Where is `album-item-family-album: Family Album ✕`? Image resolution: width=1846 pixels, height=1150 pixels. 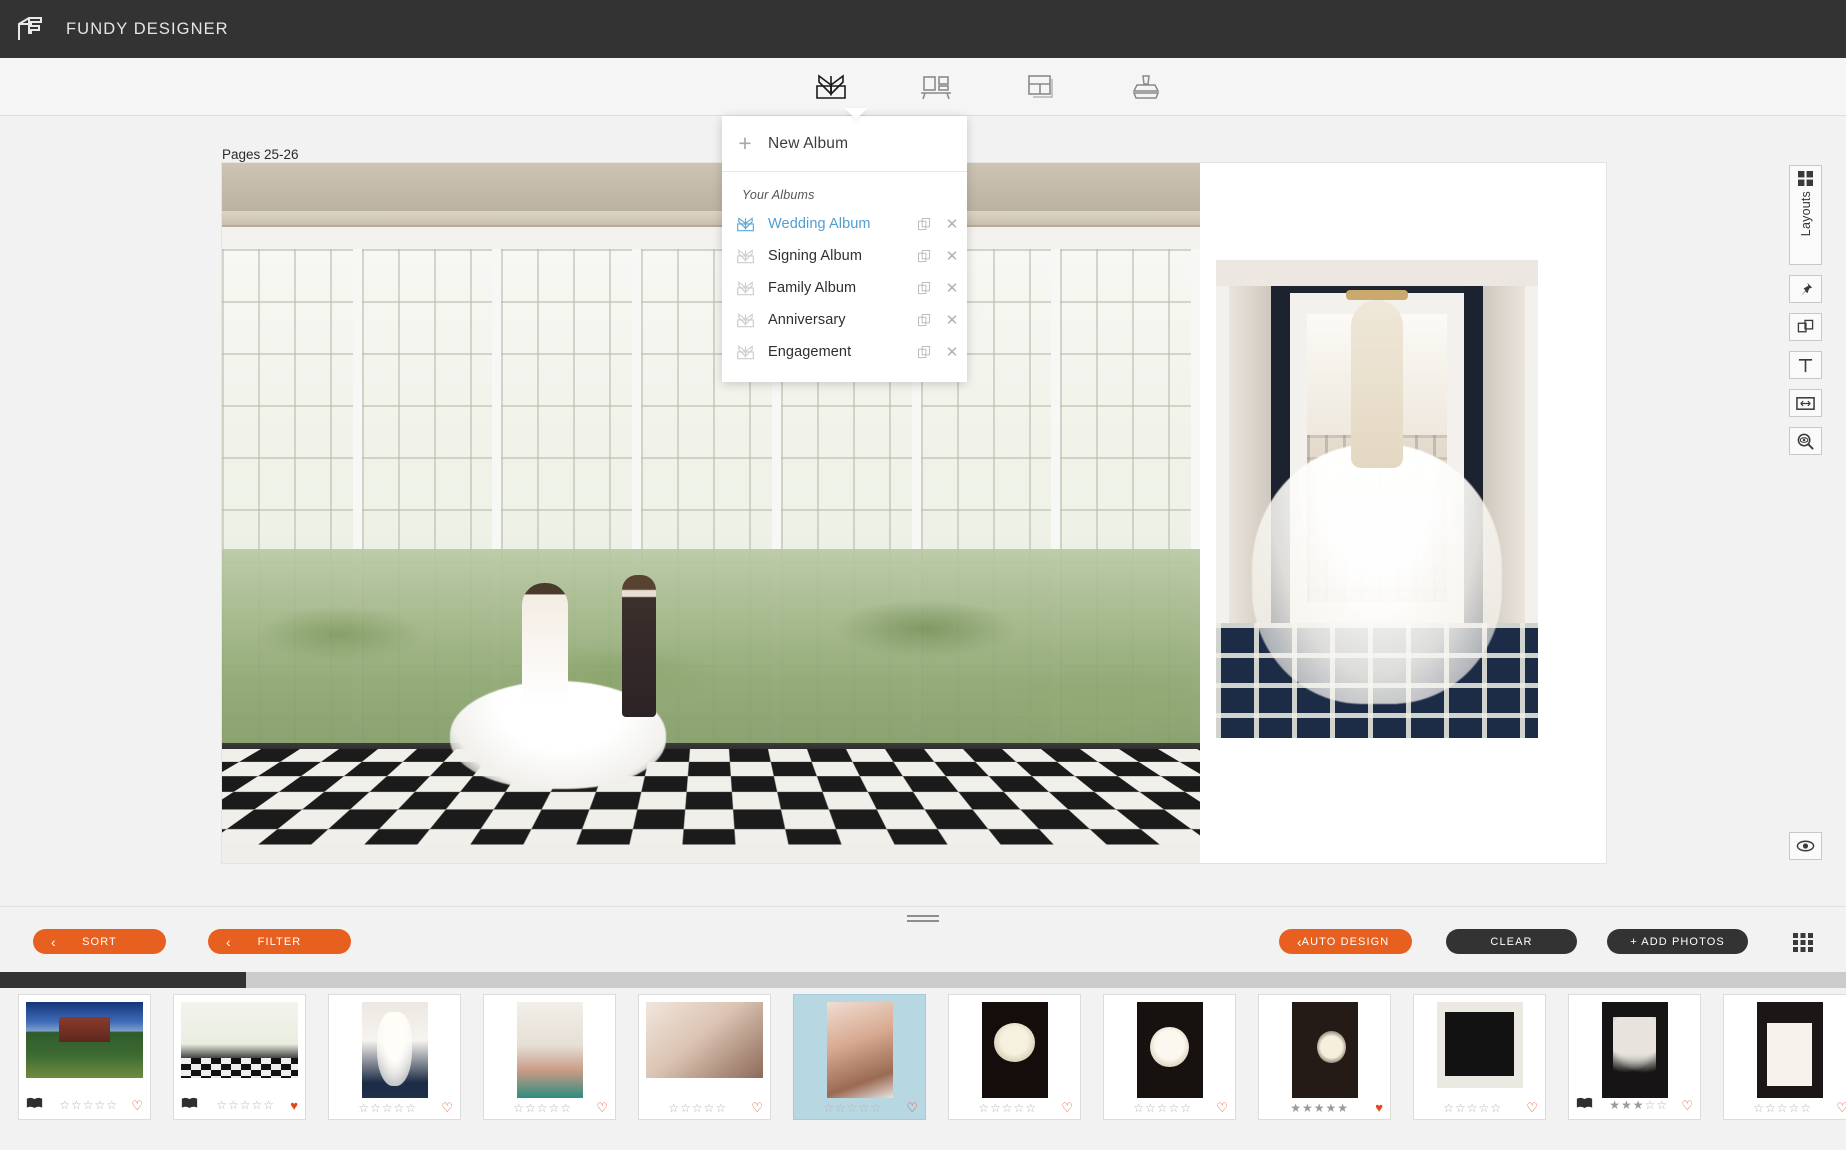 album-item-family-album: Family Album ✕ is located at coordinates (844, 288).